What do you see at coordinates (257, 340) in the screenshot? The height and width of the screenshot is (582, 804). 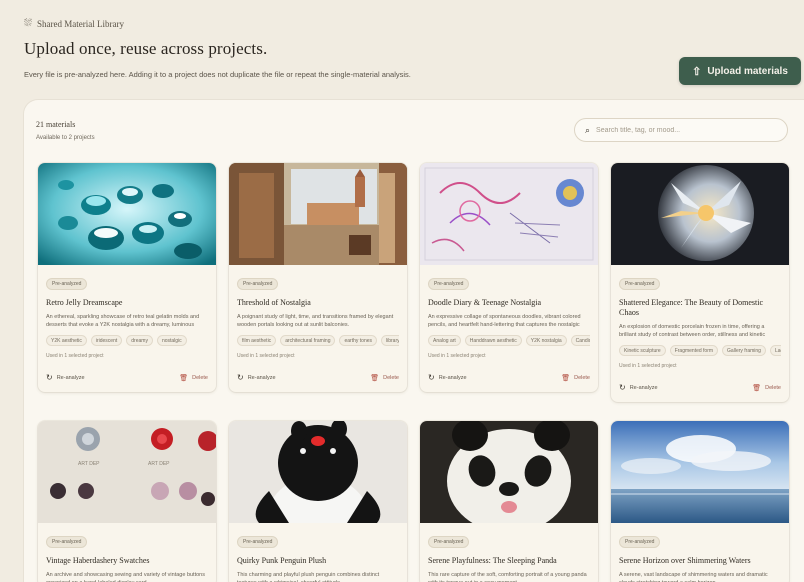 I see `tag: film aesthetic` at bounding box center [257, 340].